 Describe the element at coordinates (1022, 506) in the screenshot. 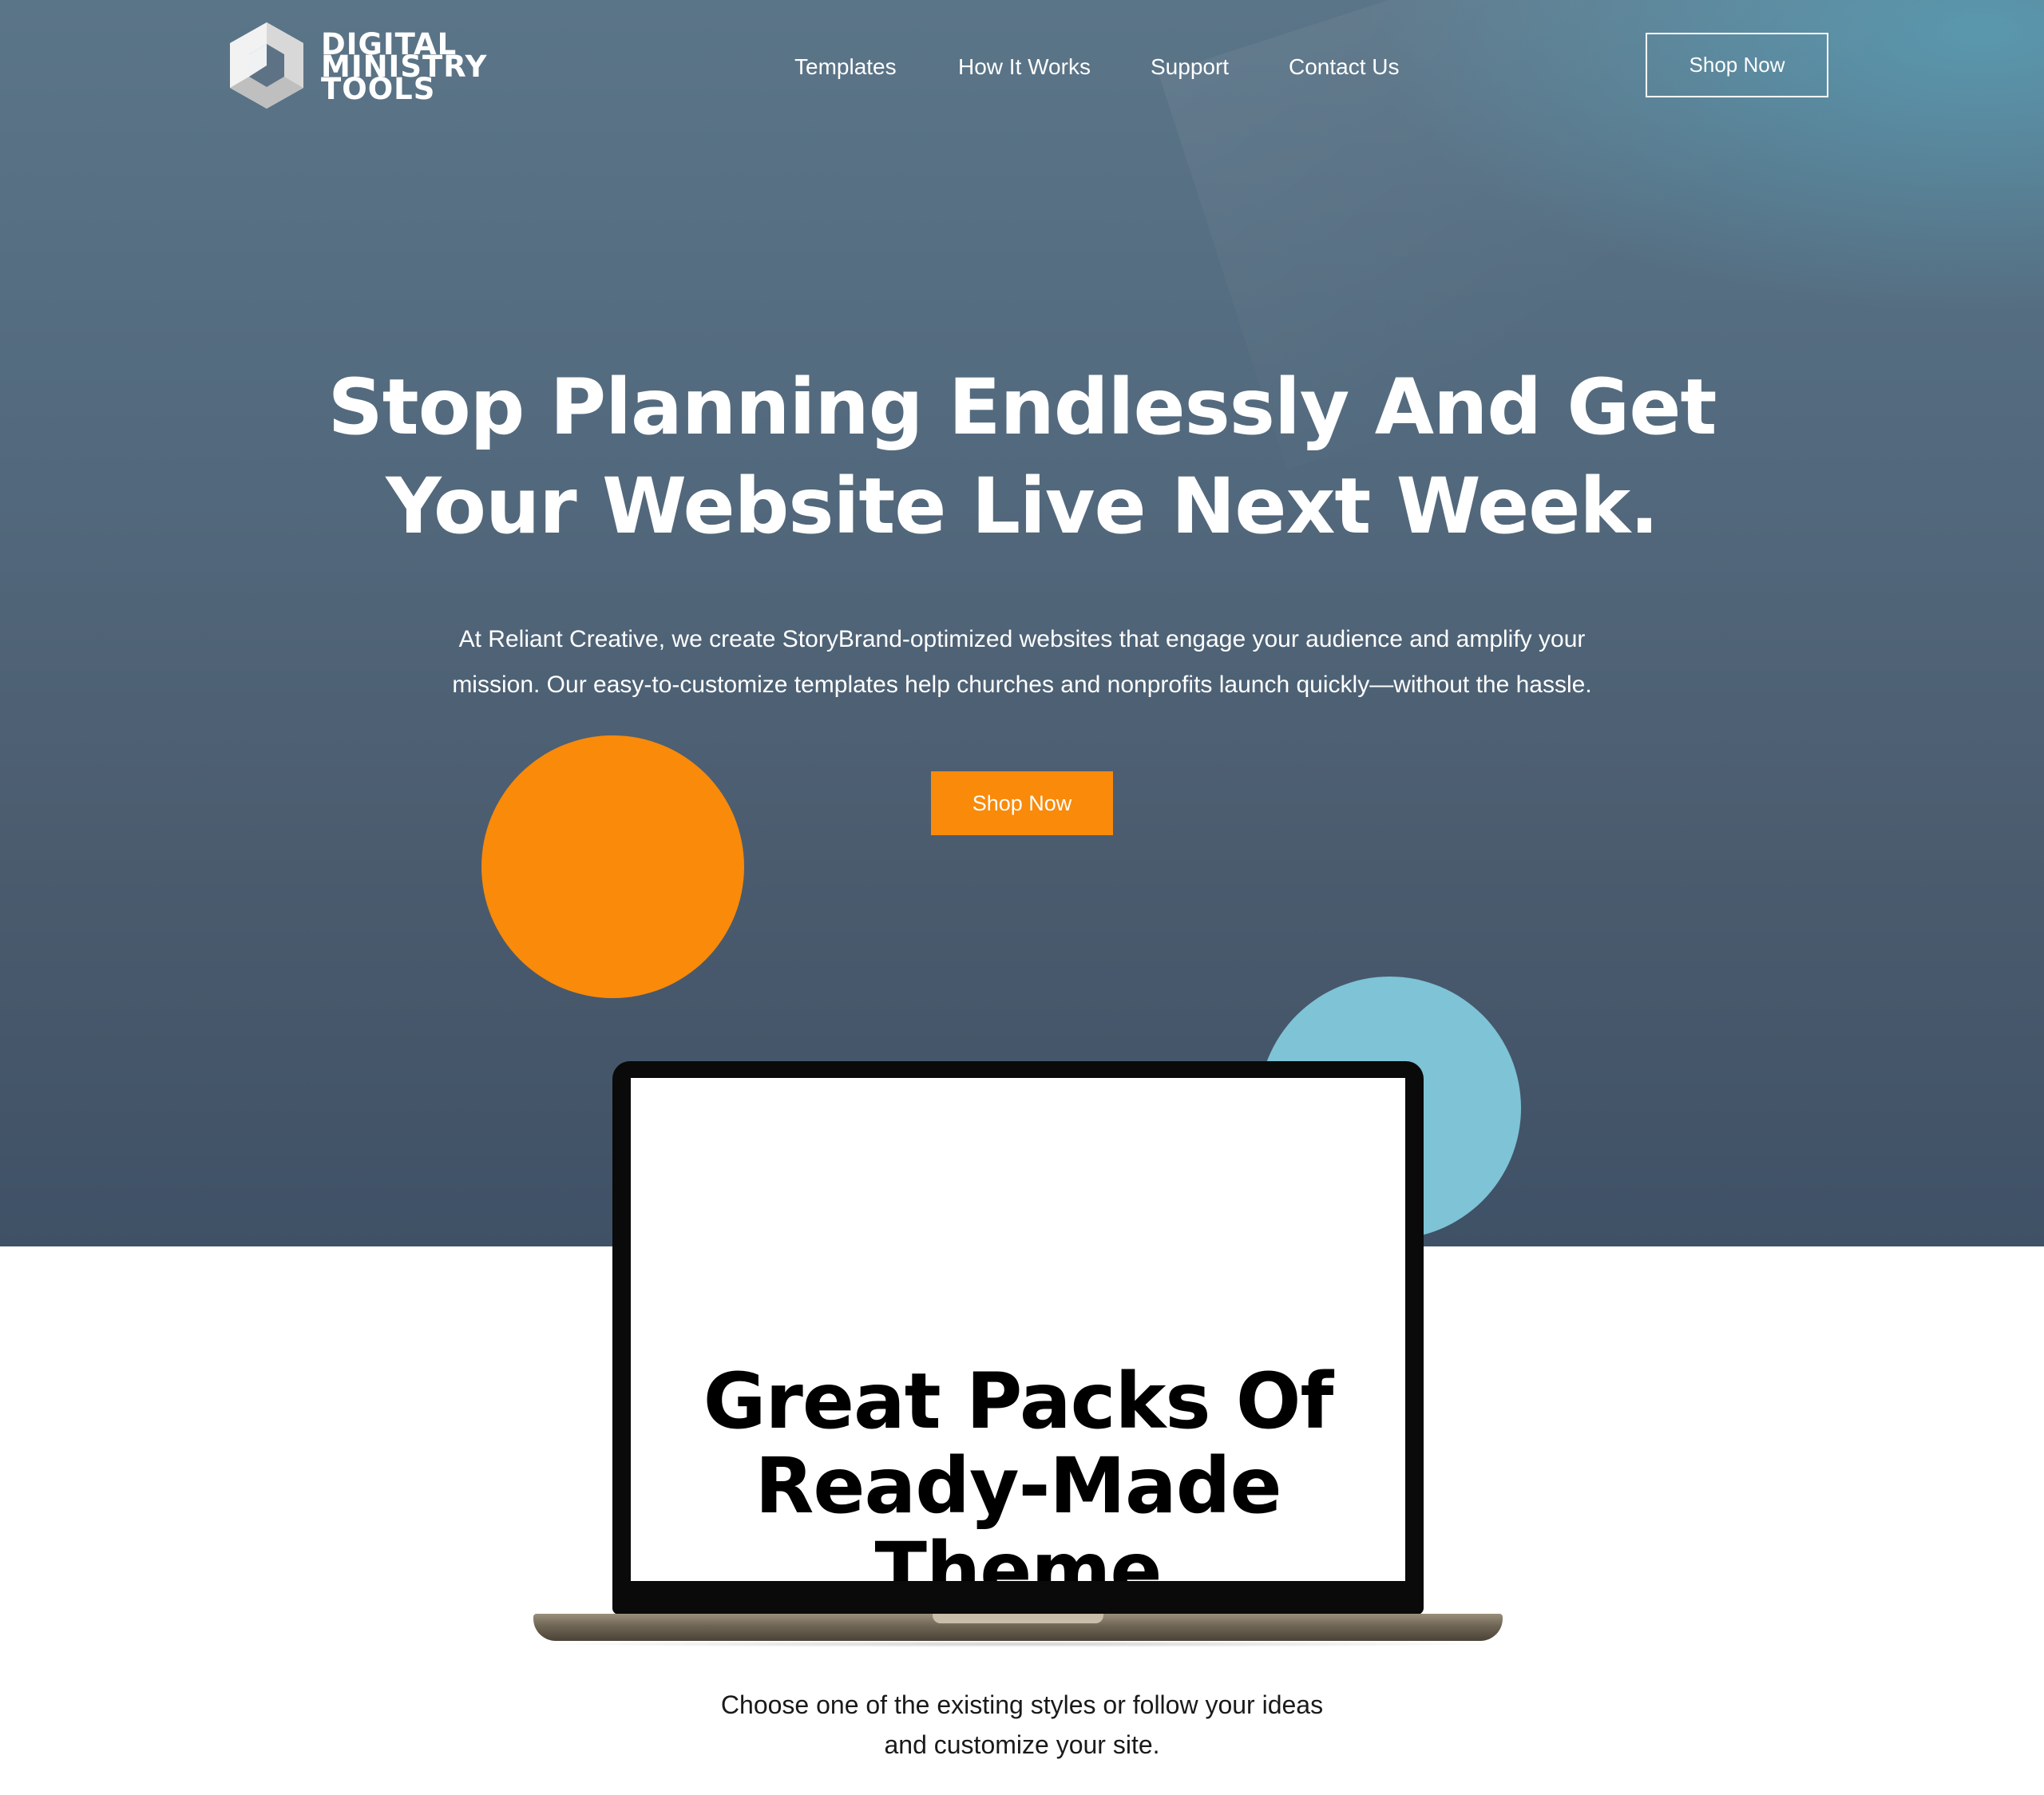

I see `hero-headline-line-2: Your Website Live Next Week.` at that location.